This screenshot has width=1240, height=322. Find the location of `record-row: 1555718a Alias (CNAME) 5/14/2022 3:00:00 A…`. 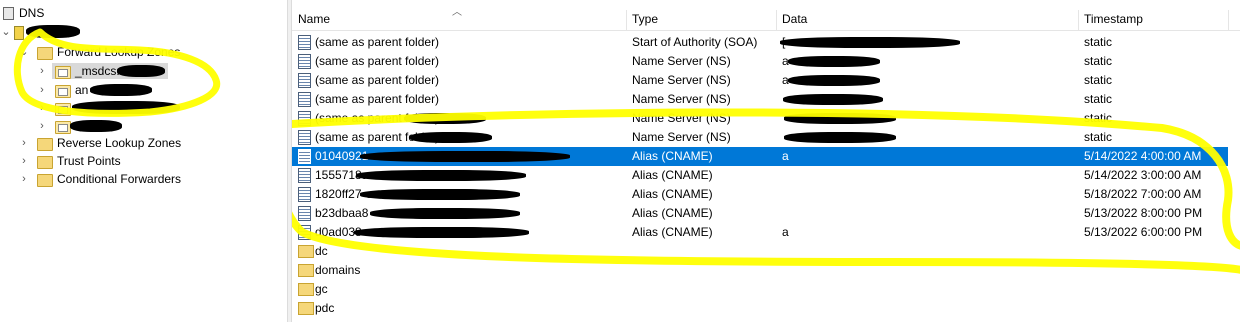

record-row: 1555718a Alias (CNAME) 5/14/2022 3:00:00 A… is located at coordinates (760, 175).